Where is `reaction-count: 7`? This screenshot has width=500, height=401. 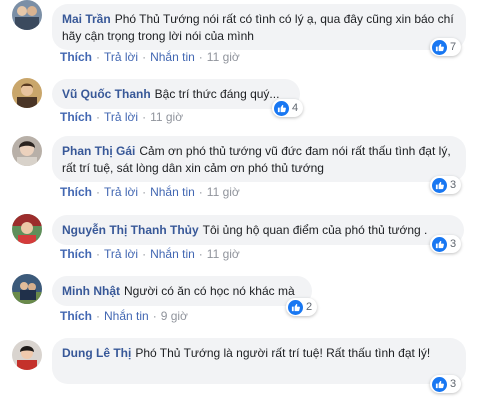
reaction-count: 7 is located at coordinates (446, 47).